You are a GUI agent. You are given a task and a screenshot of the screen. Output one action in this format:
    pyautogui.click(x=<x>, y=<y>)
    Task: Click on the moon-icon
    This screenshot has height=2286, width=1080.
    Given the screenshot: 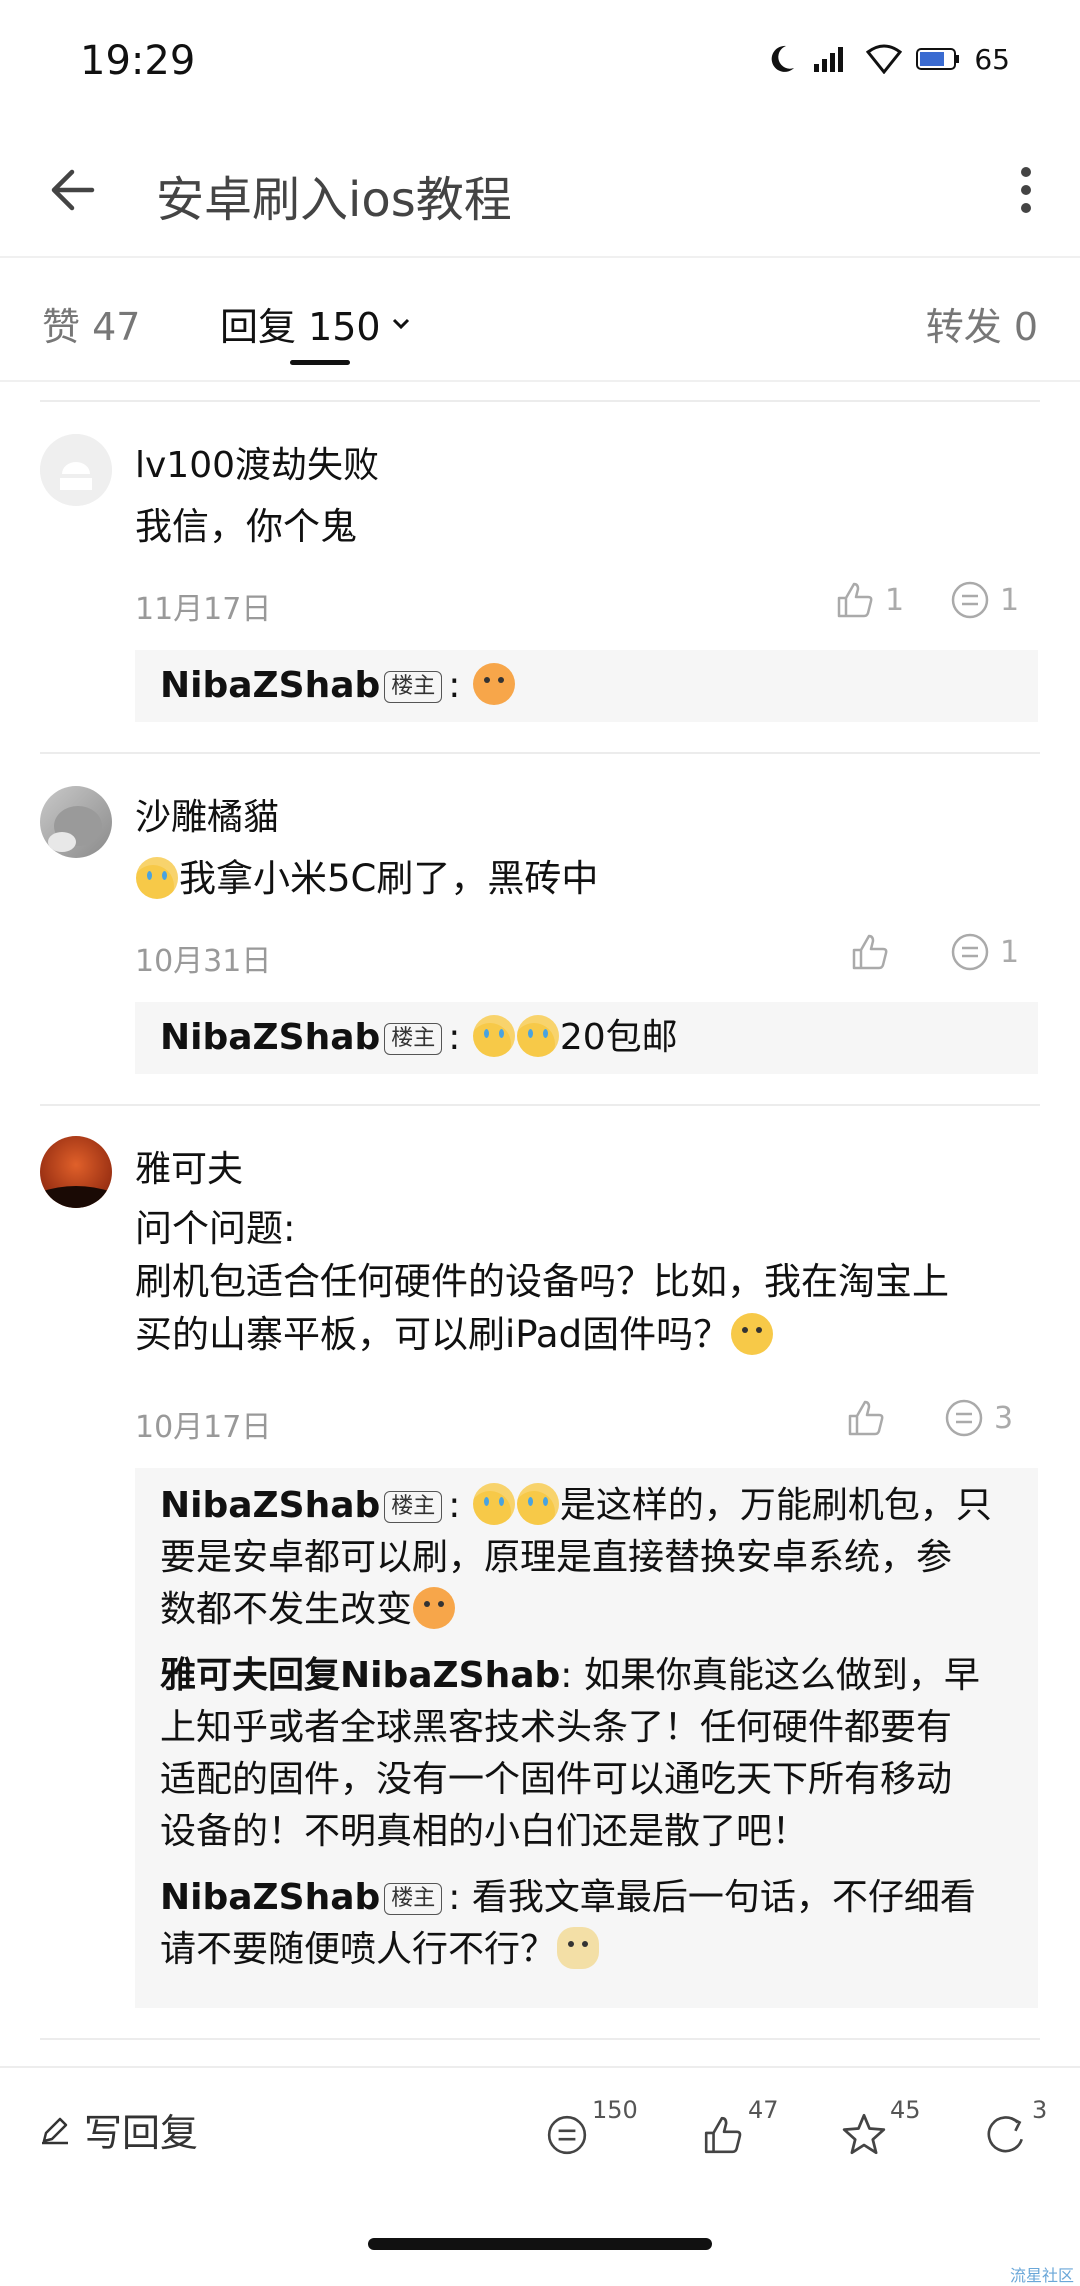 What is the action you would take?
    pyautogui.click(x=783, y=58)
    